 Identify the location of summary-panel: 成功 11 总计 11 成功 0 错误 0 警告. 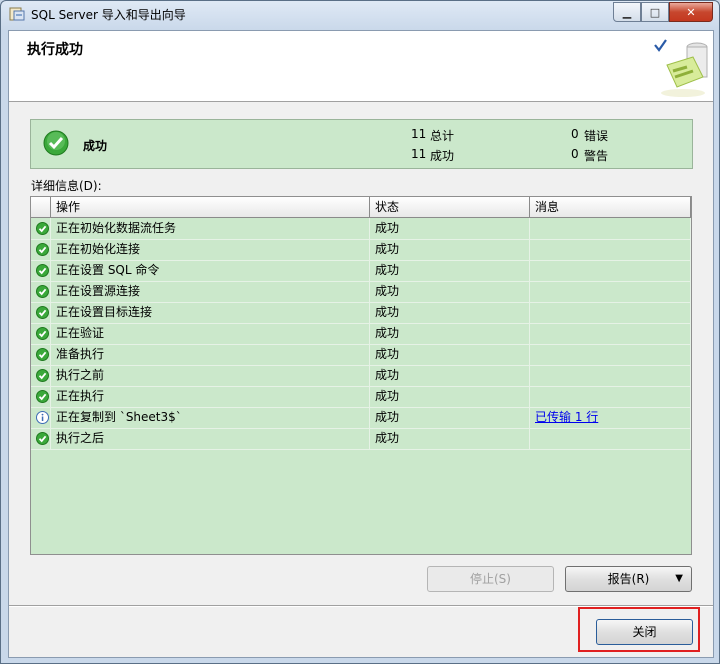
(361, 144).